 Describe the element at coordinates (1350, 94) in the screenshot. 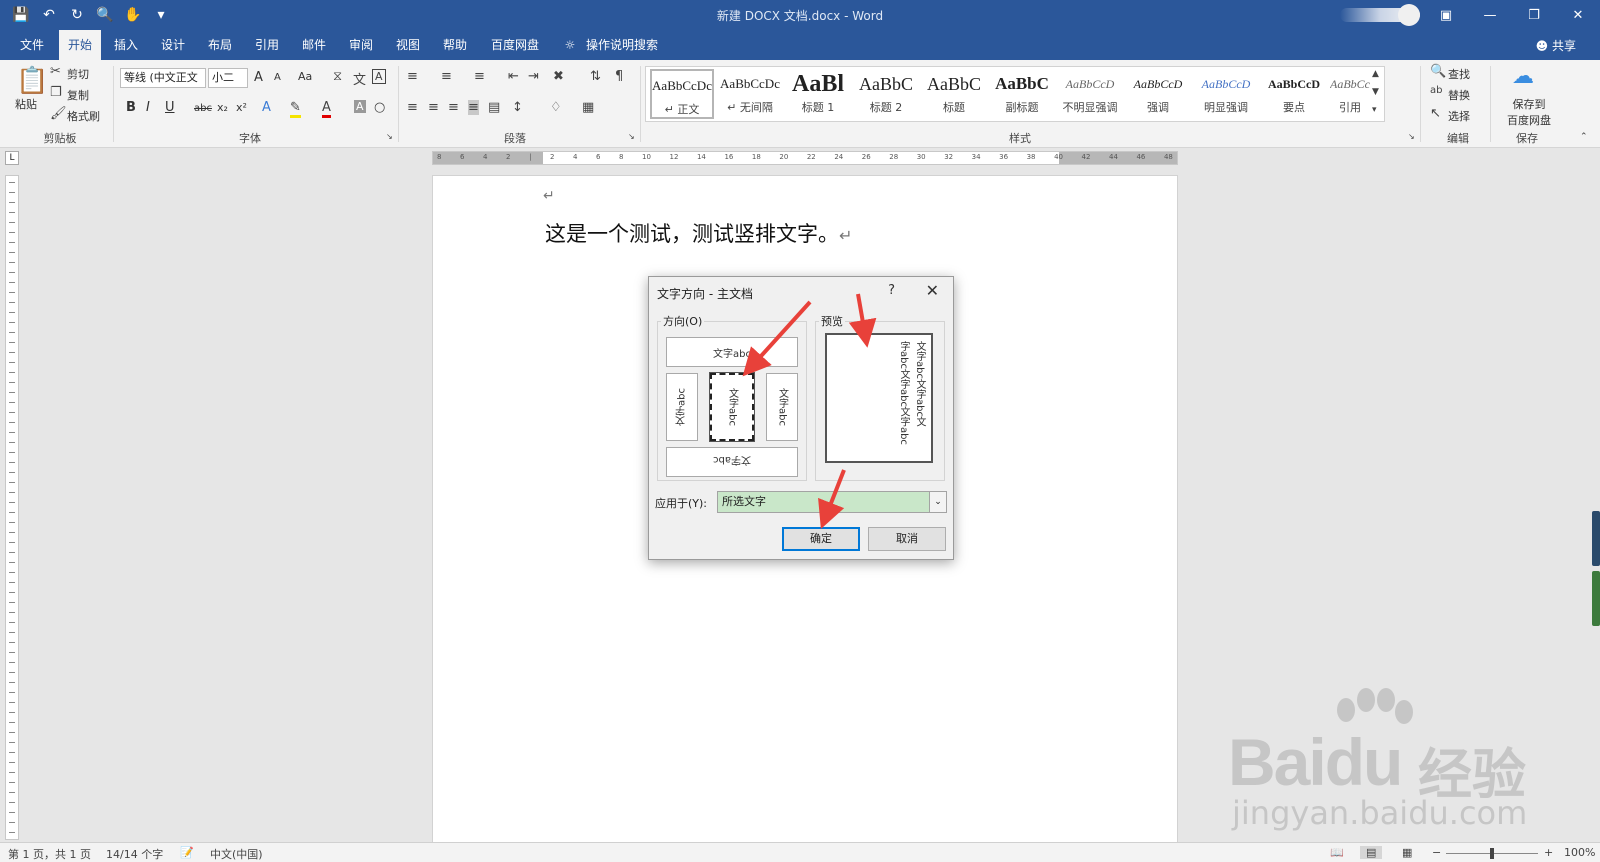

I see `style-quote: AaBbCcD 引用` at that location.